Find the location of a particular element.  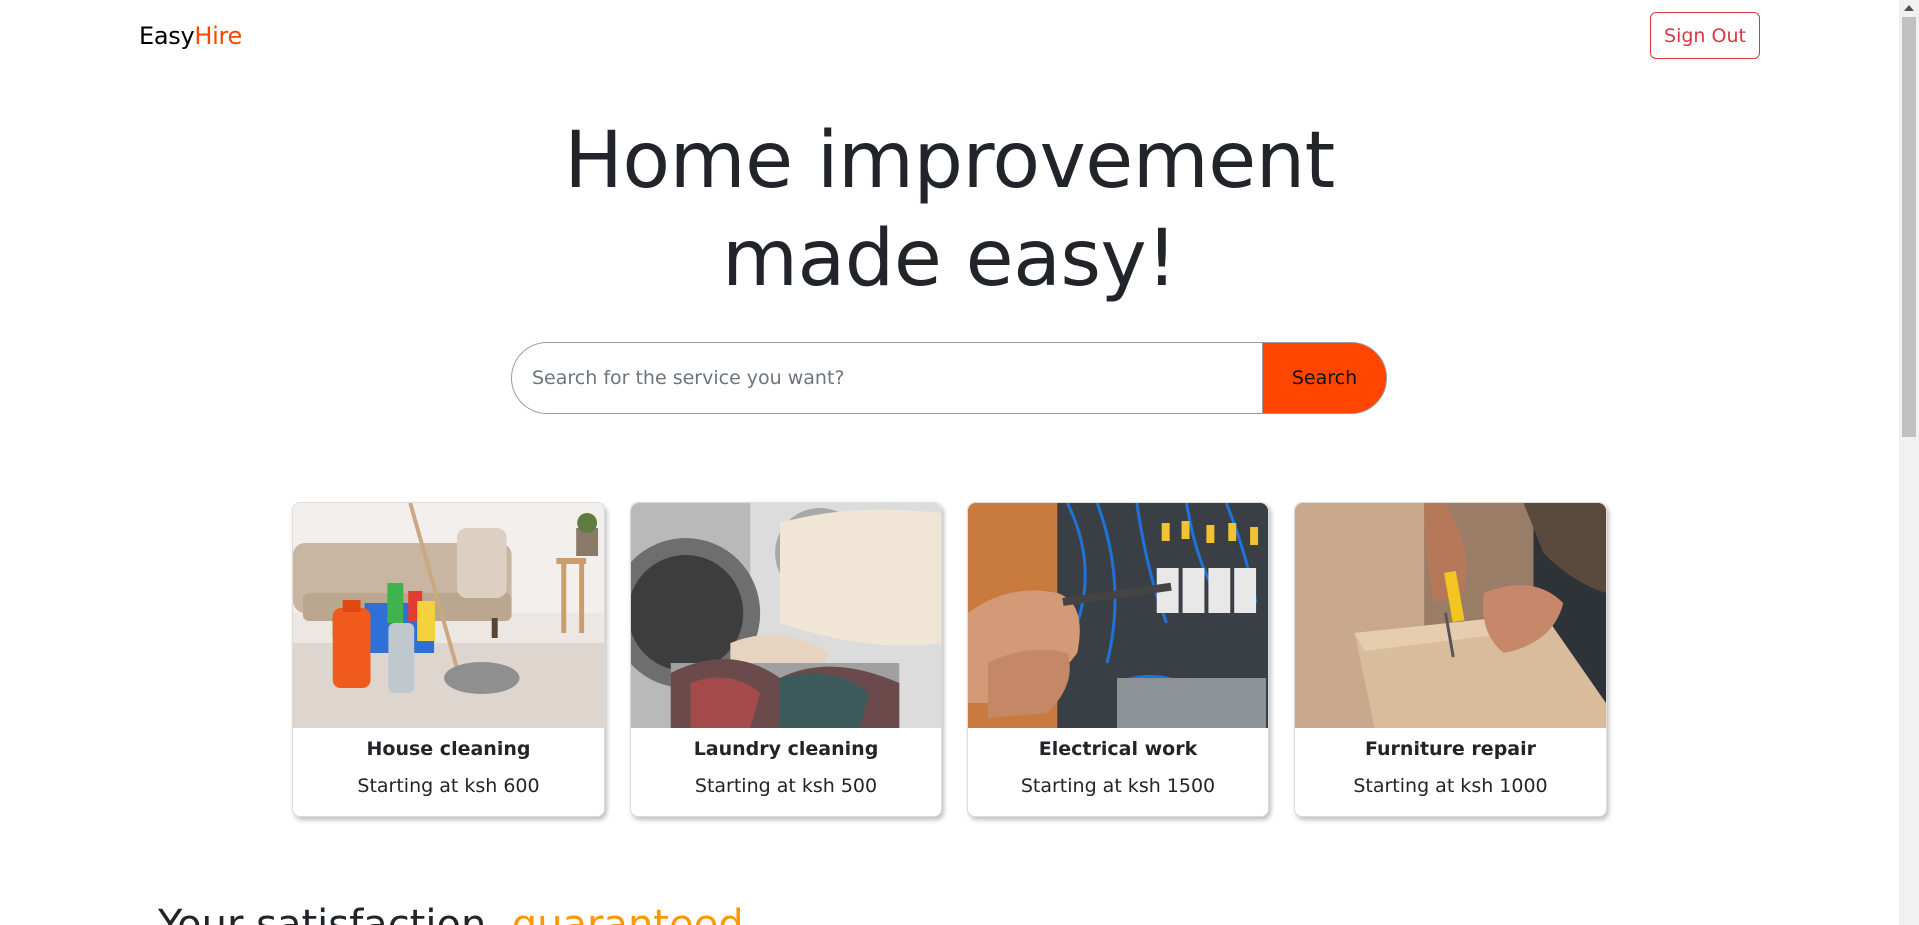

scrollbar-thumb is located at coordinates (1909, 227).